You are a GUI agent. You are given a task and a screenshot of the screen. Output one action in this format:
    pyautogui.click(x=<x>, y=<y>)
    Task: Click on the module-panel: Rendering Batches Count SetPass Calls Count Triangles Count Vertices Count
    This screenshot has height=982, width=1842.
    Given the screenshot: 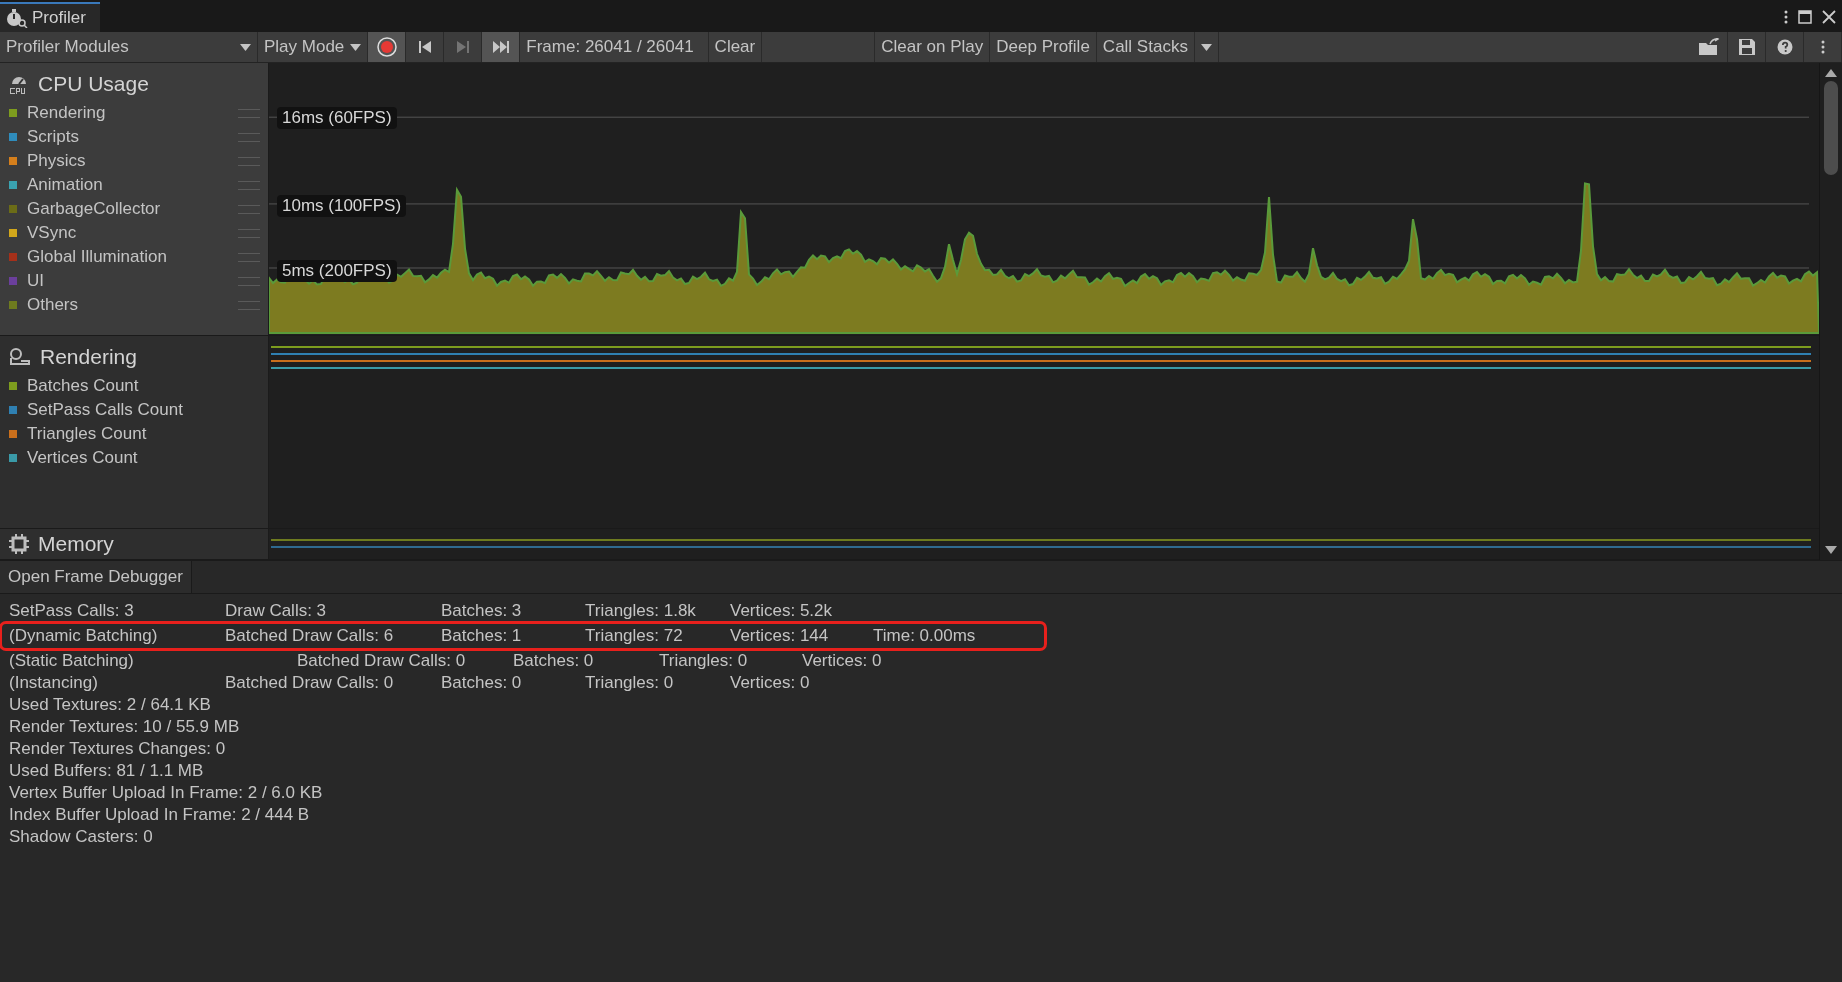 What is the action you would take?
    pyautogui.click(x=134, y=432)
    